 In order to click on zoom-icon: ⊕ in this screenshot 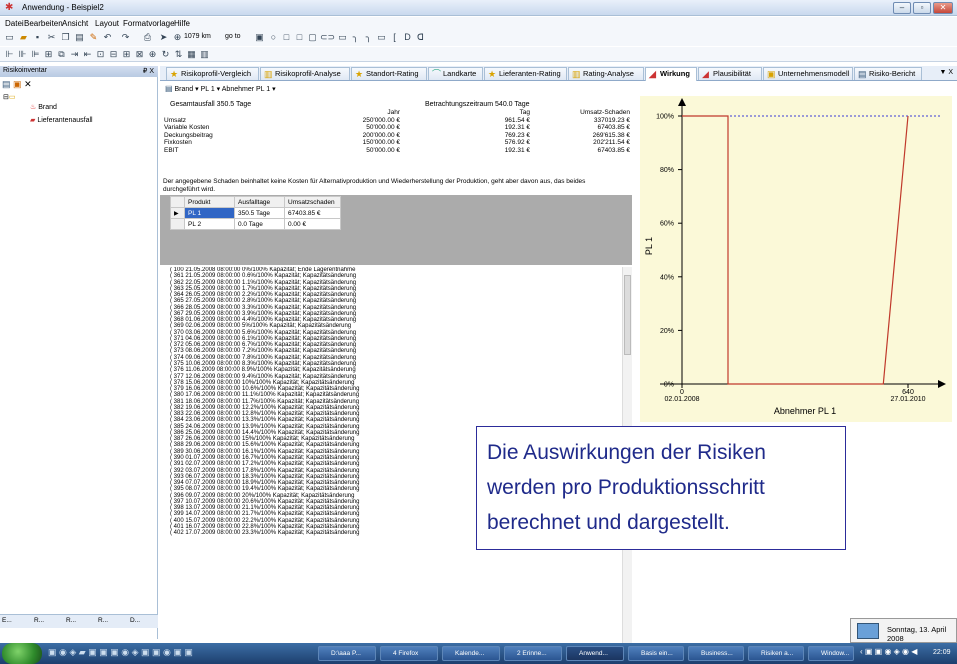, I will do `click(177, 37)`.